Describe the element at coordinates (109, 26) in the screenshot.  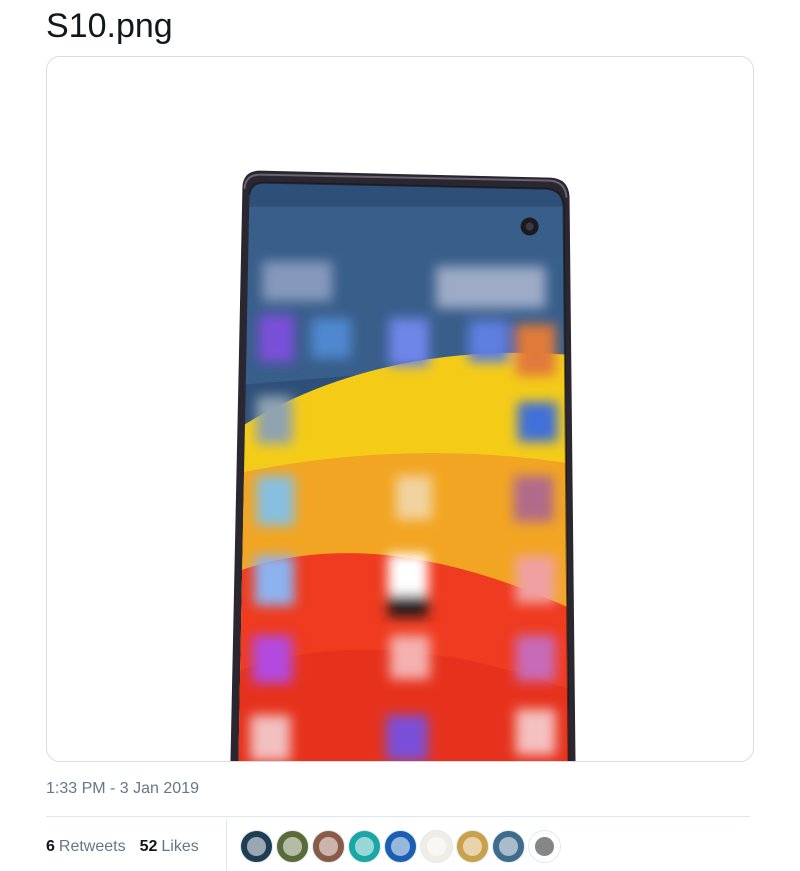
I see `tweet-text: S10.png` at that location.